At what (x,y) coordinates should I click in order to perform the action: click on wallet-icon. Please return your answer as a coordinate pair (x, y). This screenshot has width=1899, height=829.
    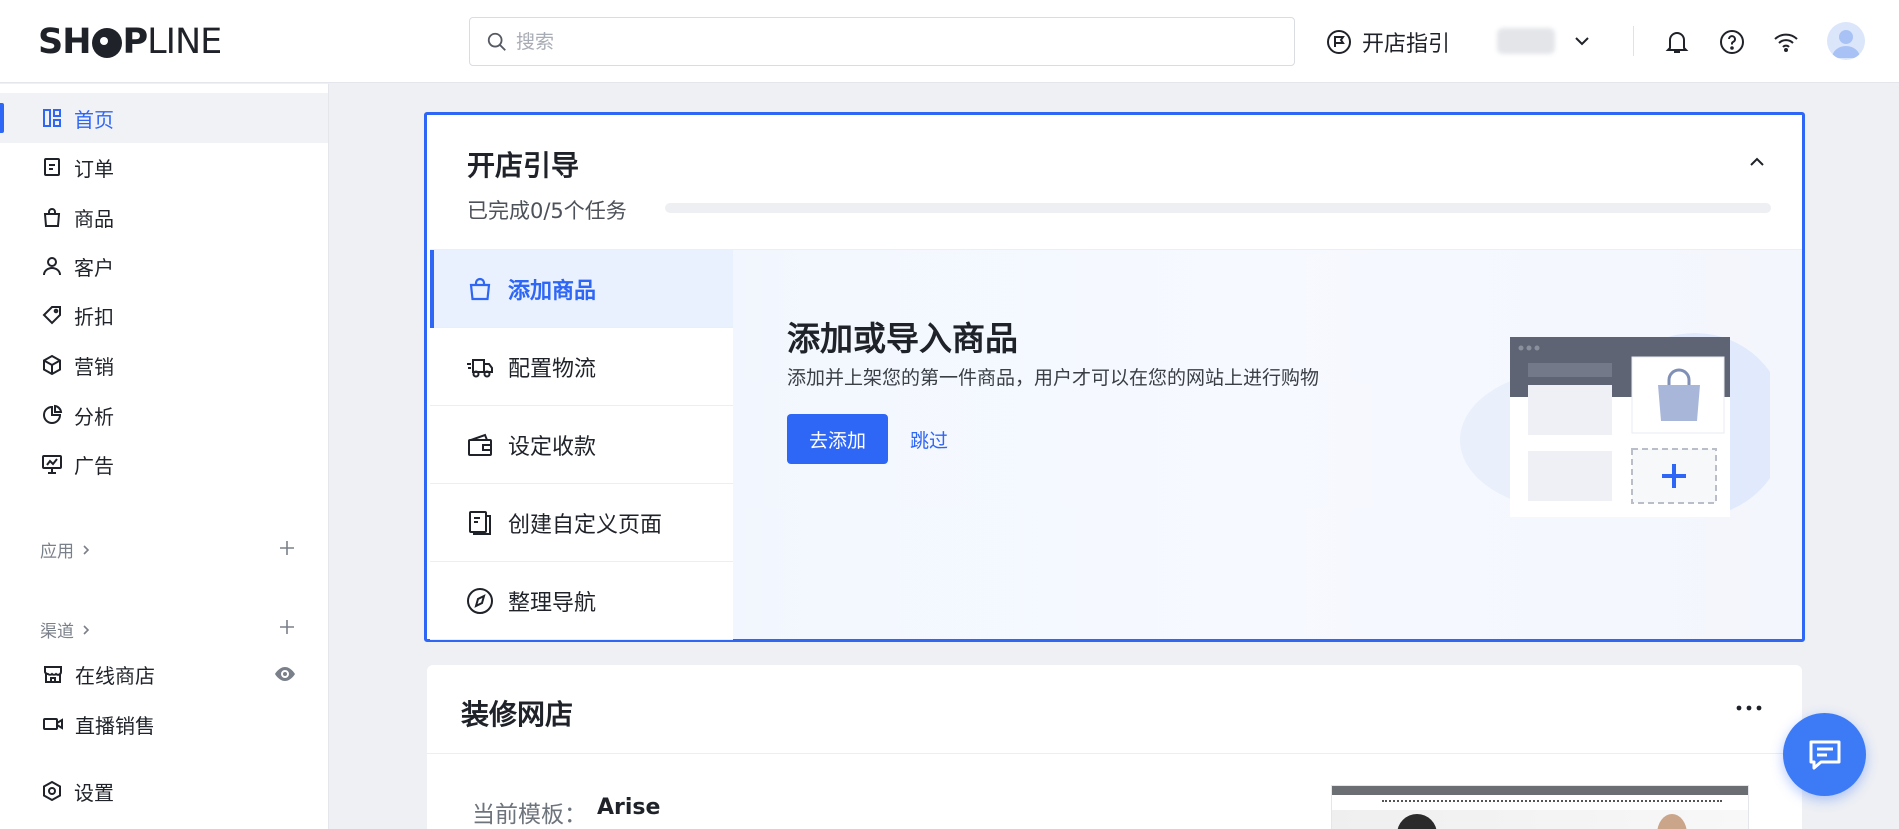
    Looking at the image, I should click on (480, 444).